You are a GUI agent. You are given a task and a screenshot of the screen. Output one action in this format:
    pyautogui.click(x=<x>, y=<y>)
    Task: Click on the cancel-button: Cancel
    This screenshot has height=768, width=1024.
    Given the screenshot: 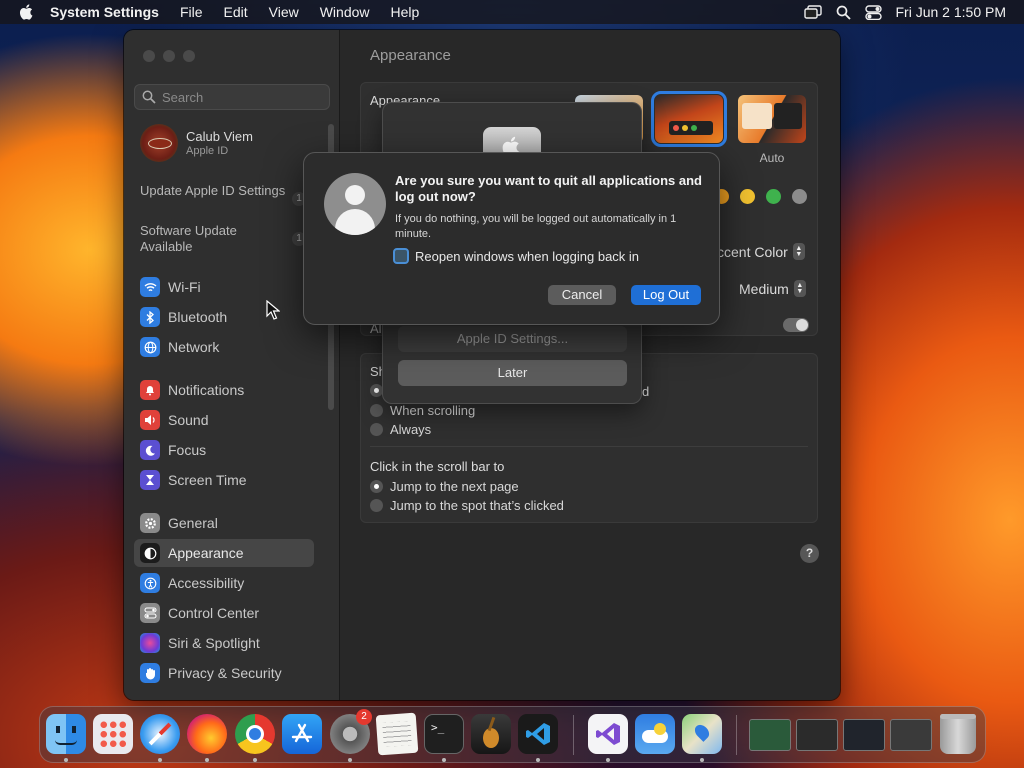 What is the action you would take?
    pyautogui.click(x=582, y=295)
    